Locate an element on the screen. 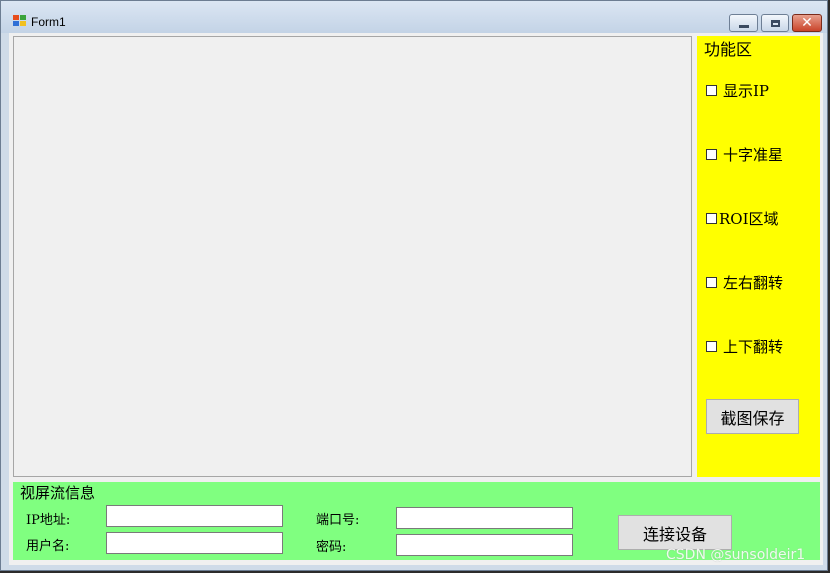 This screenshot has height=573, width=830. checkbox-label: 显示IP is located at coordinates (746, 91).